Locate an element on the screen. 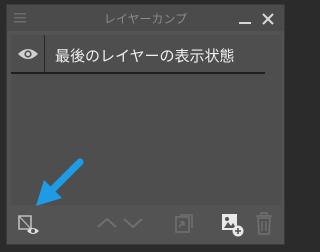  layer-comp-name: 最後のレイヤーの表示状態 is located at coordinates (145, 56).